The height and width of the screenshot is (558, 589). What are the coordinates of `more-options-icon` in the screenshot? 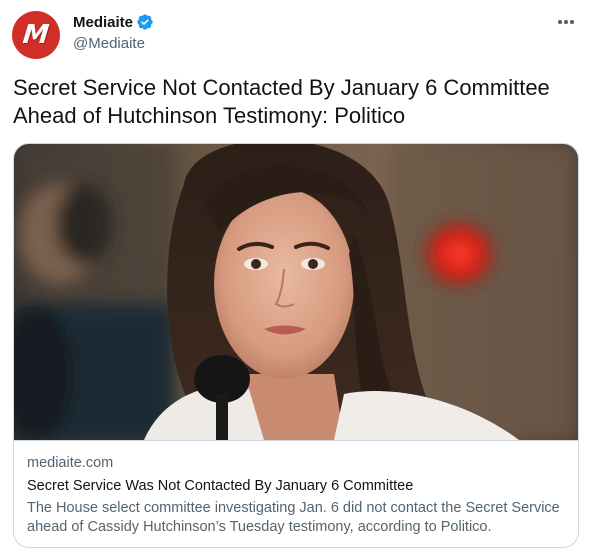 It's located at (566, 22).